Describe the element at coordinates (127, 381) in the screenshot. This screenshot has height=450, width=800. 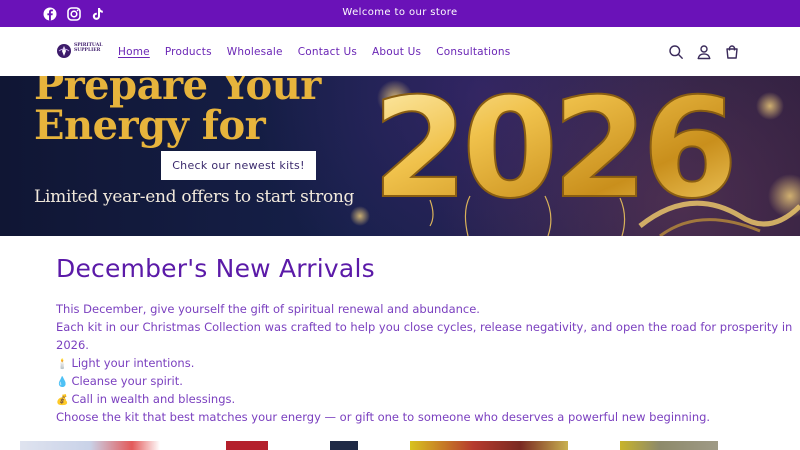
I see `list-item-text: Cleanse your spirit.` at that location.